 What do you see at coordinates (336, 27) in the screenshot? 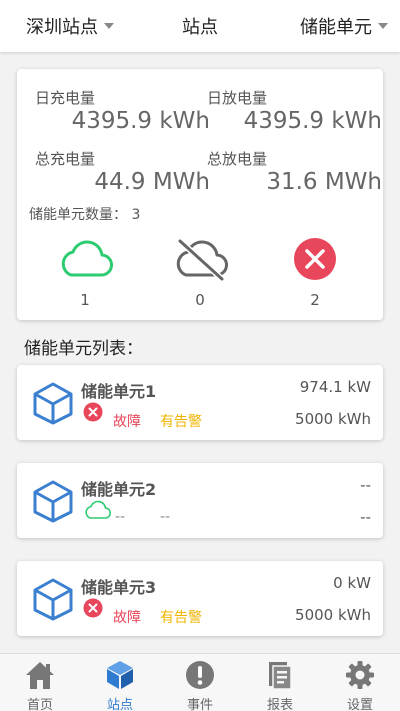
I see `unit-selector-label: 储能单元` at bounding box center [336, 27].